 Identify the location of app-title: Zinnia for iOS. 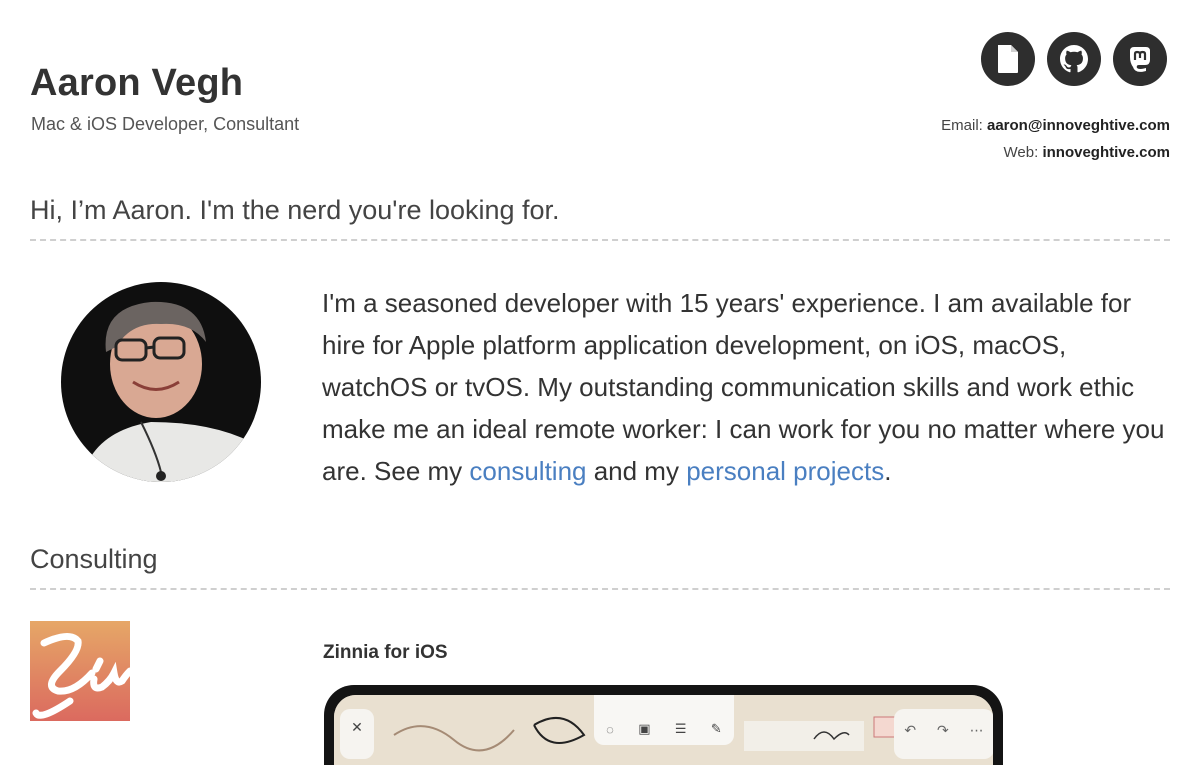
(385, 652).